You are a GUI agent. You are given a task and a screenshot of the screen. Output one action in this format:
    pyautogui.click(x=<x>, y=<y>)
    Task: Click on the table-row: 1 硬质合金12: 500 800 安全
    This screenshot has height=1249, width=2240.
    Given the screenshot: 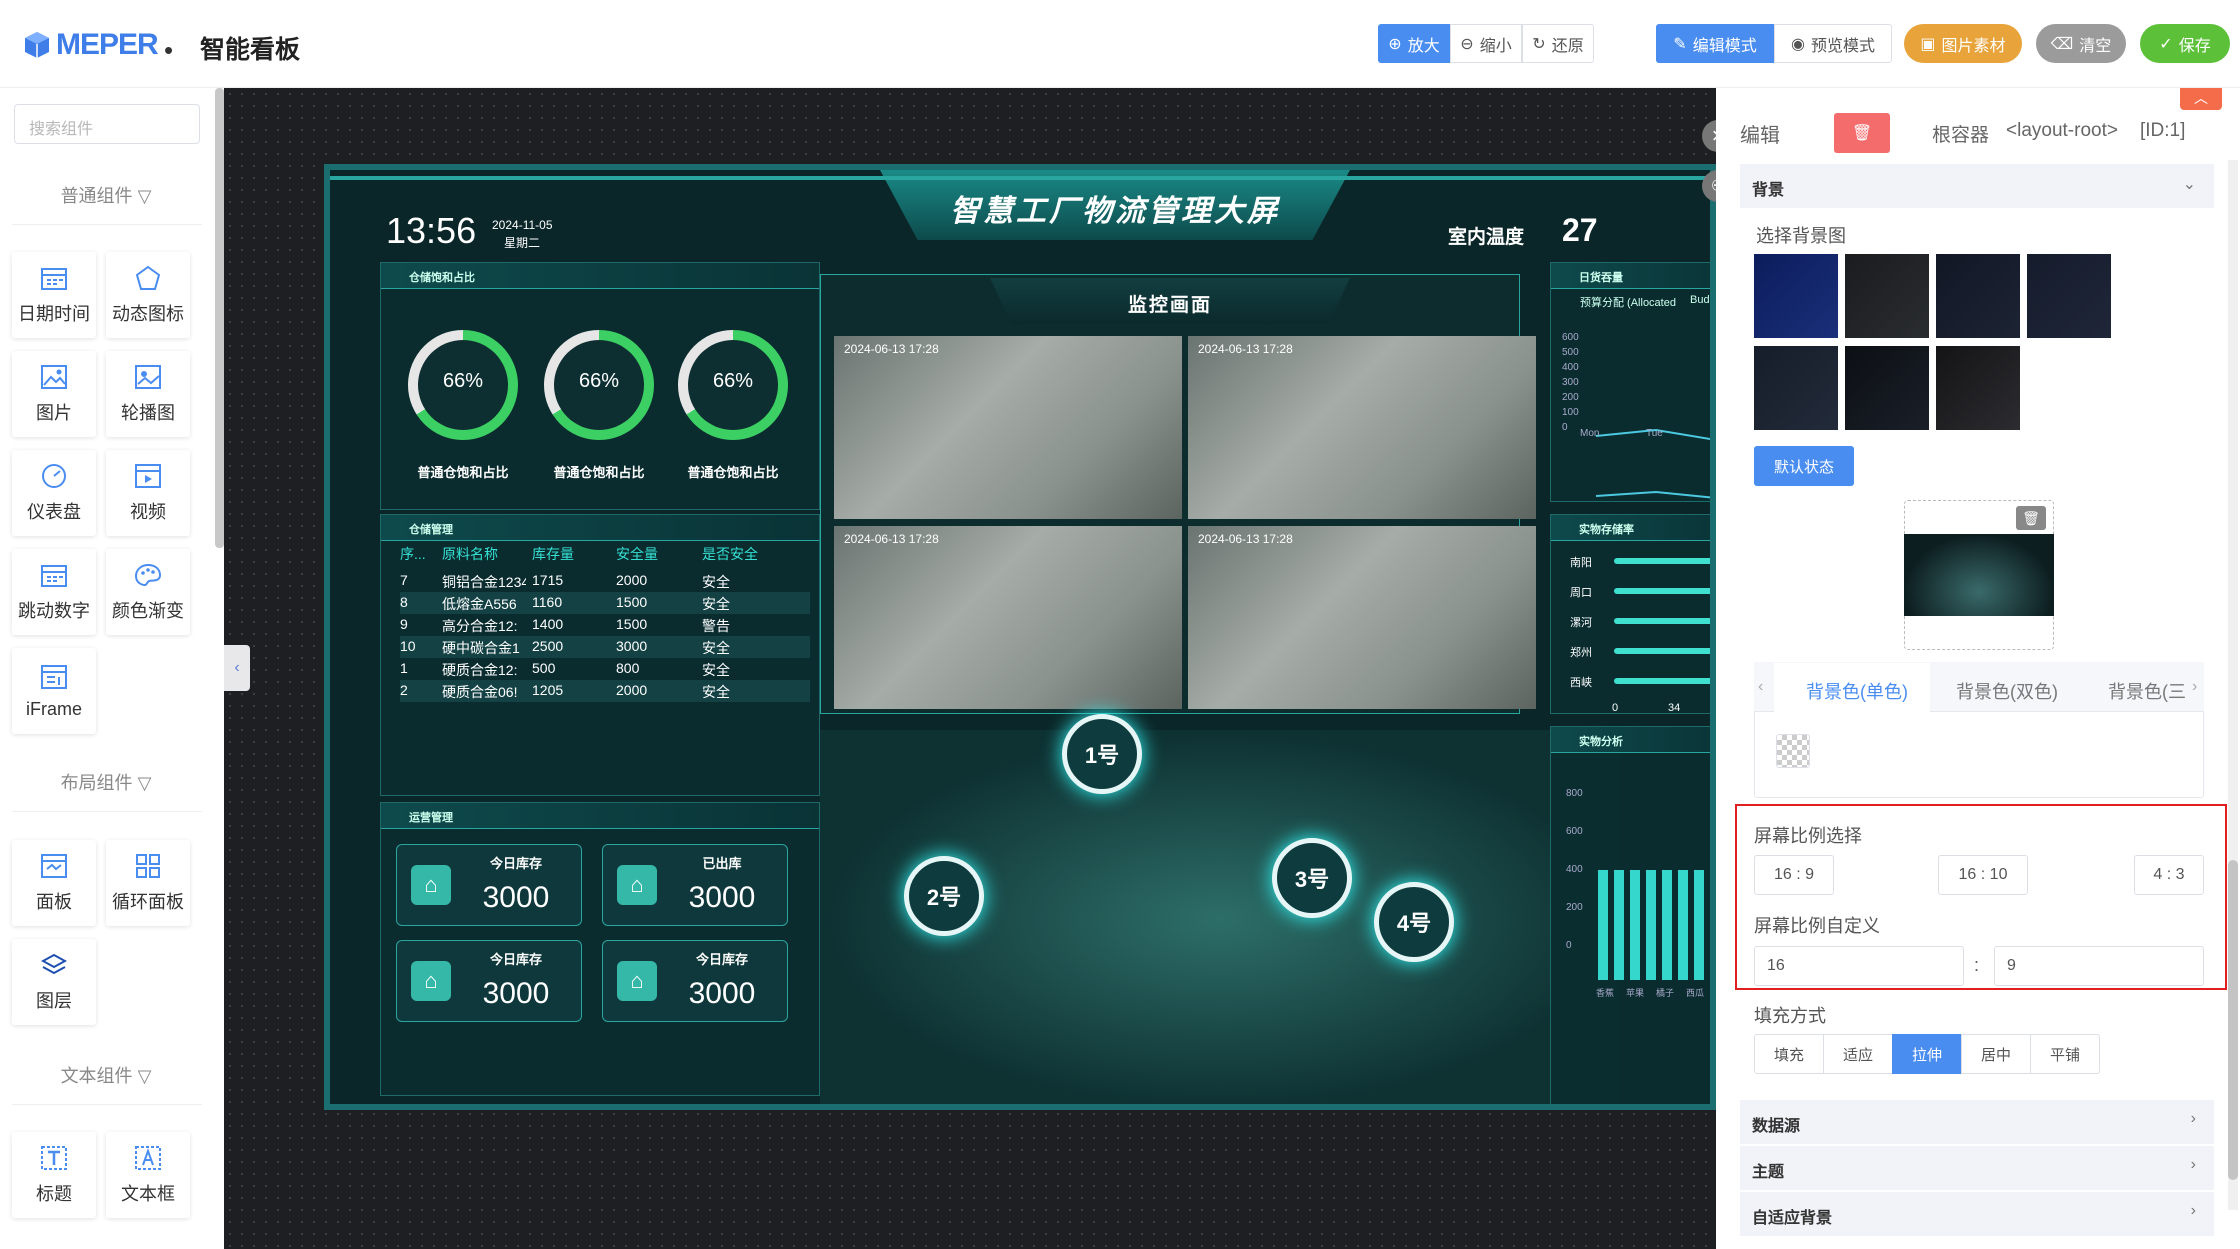 What is the action you would take?
    pyautogui.click(x=605, y=669)
    